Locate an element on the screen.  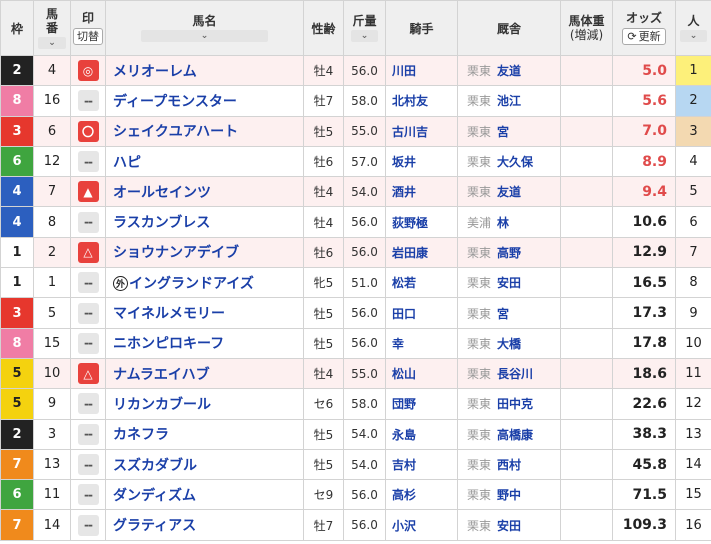
trainer-link: 野中 is located at coordinates (509, 495).